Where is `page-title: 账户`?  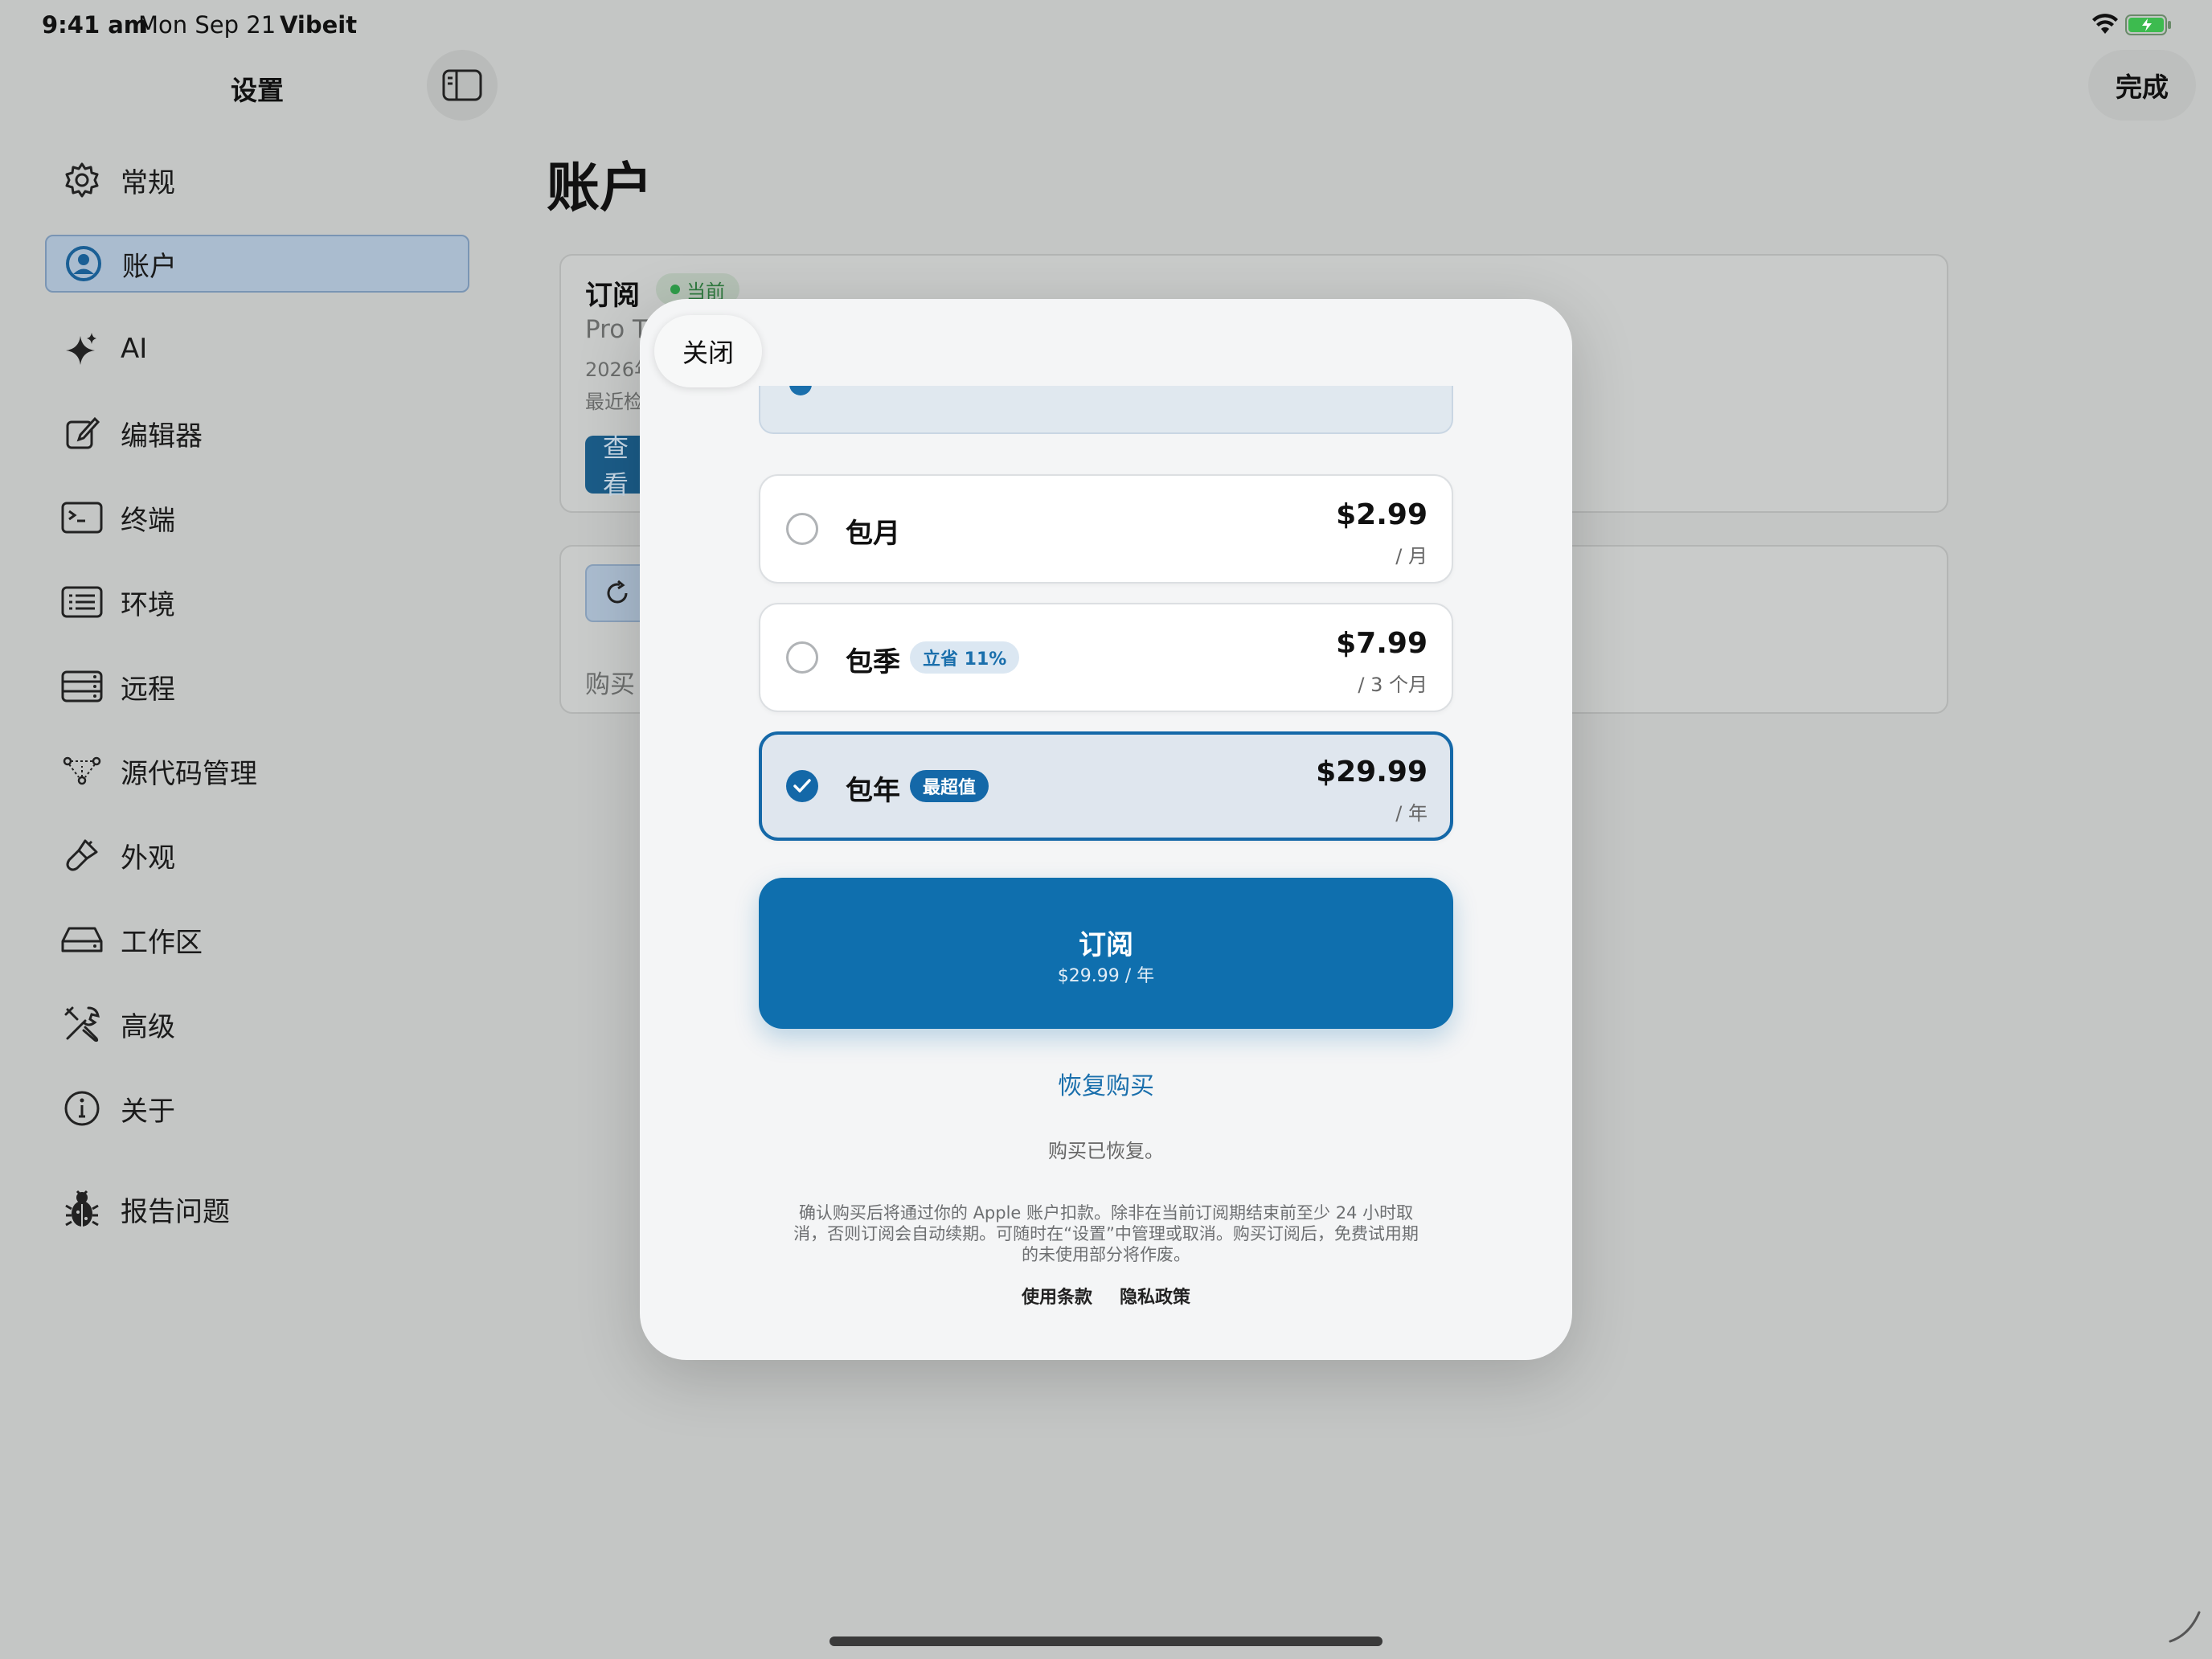
page-title: 账户 is located at coordinates (600, 188).